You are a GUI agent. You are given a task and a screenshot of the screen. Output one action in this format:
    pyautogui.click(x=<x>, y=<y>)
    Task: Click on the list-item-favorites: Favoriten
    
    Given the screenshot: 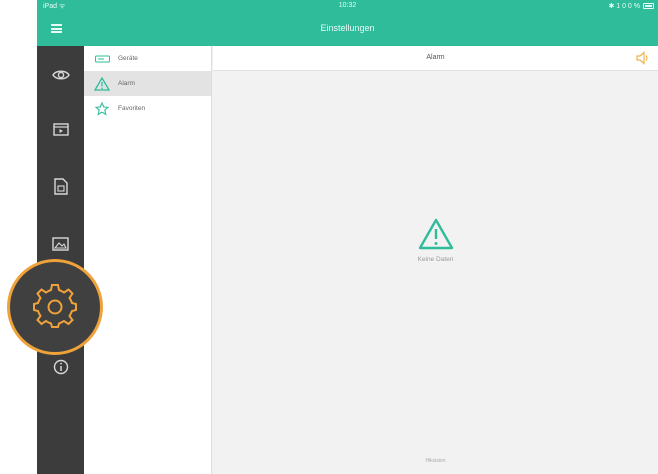 What is the action you would take?
    pyautogui.click(x=147, y=108)
    